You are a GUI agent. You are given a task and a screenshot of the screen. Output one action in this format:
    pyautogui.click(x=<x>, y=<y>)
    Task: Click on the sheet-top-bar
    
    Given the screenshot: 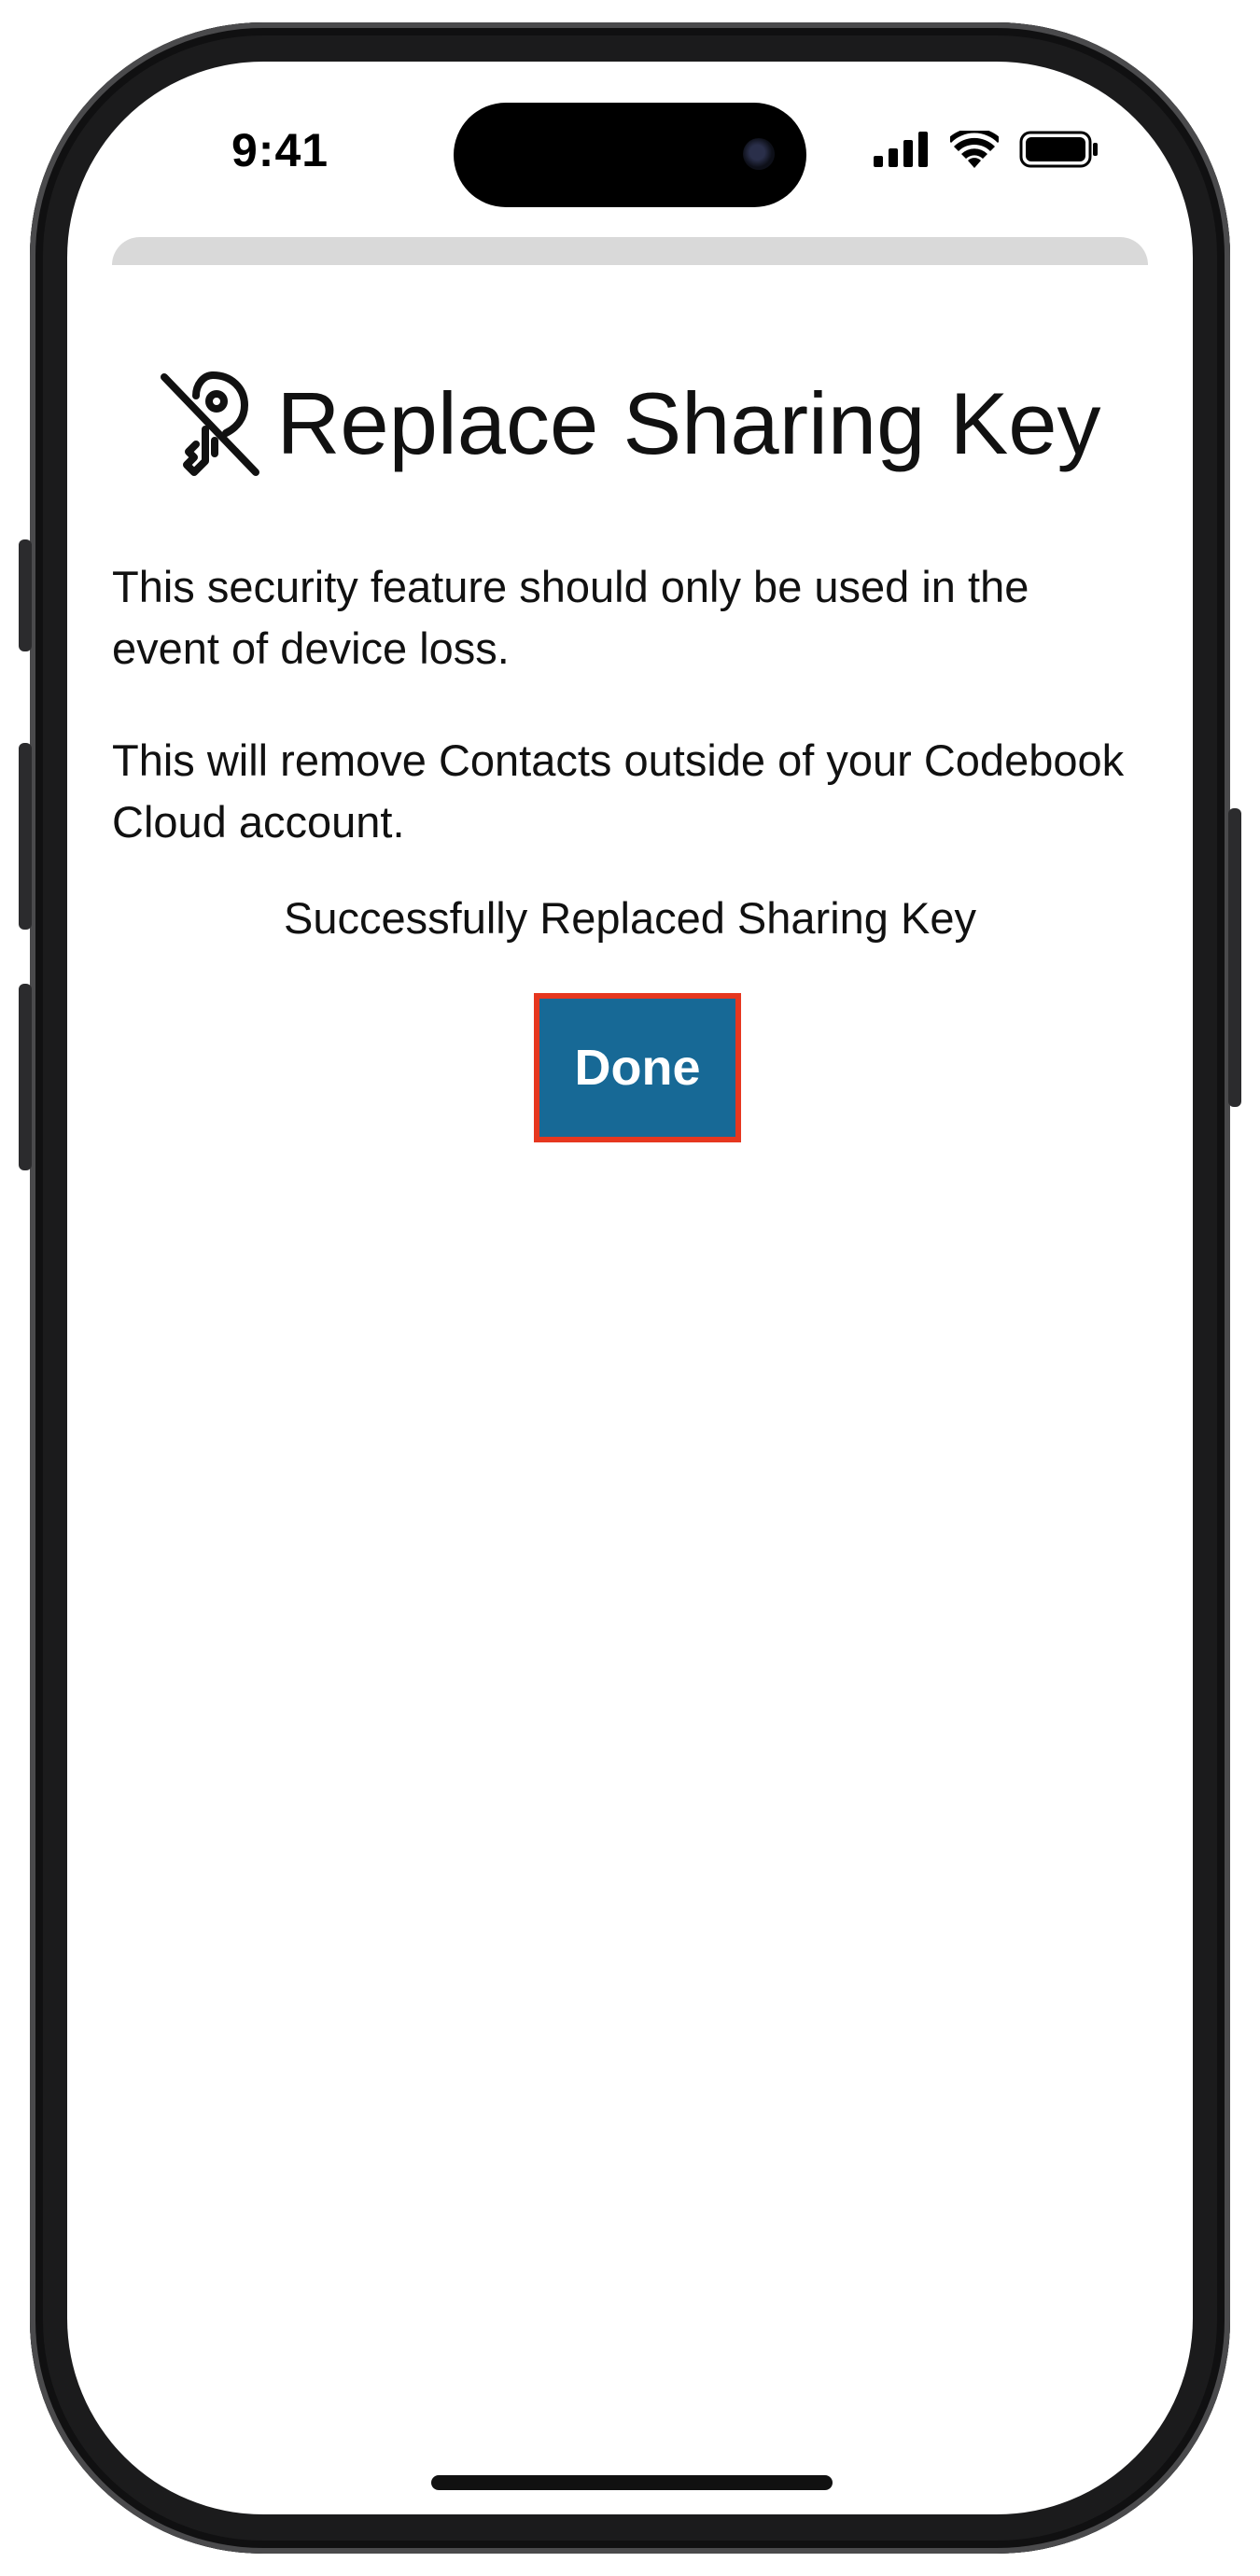 What is the action you would take?
    pyautogui.click(x=630, y=251)
    